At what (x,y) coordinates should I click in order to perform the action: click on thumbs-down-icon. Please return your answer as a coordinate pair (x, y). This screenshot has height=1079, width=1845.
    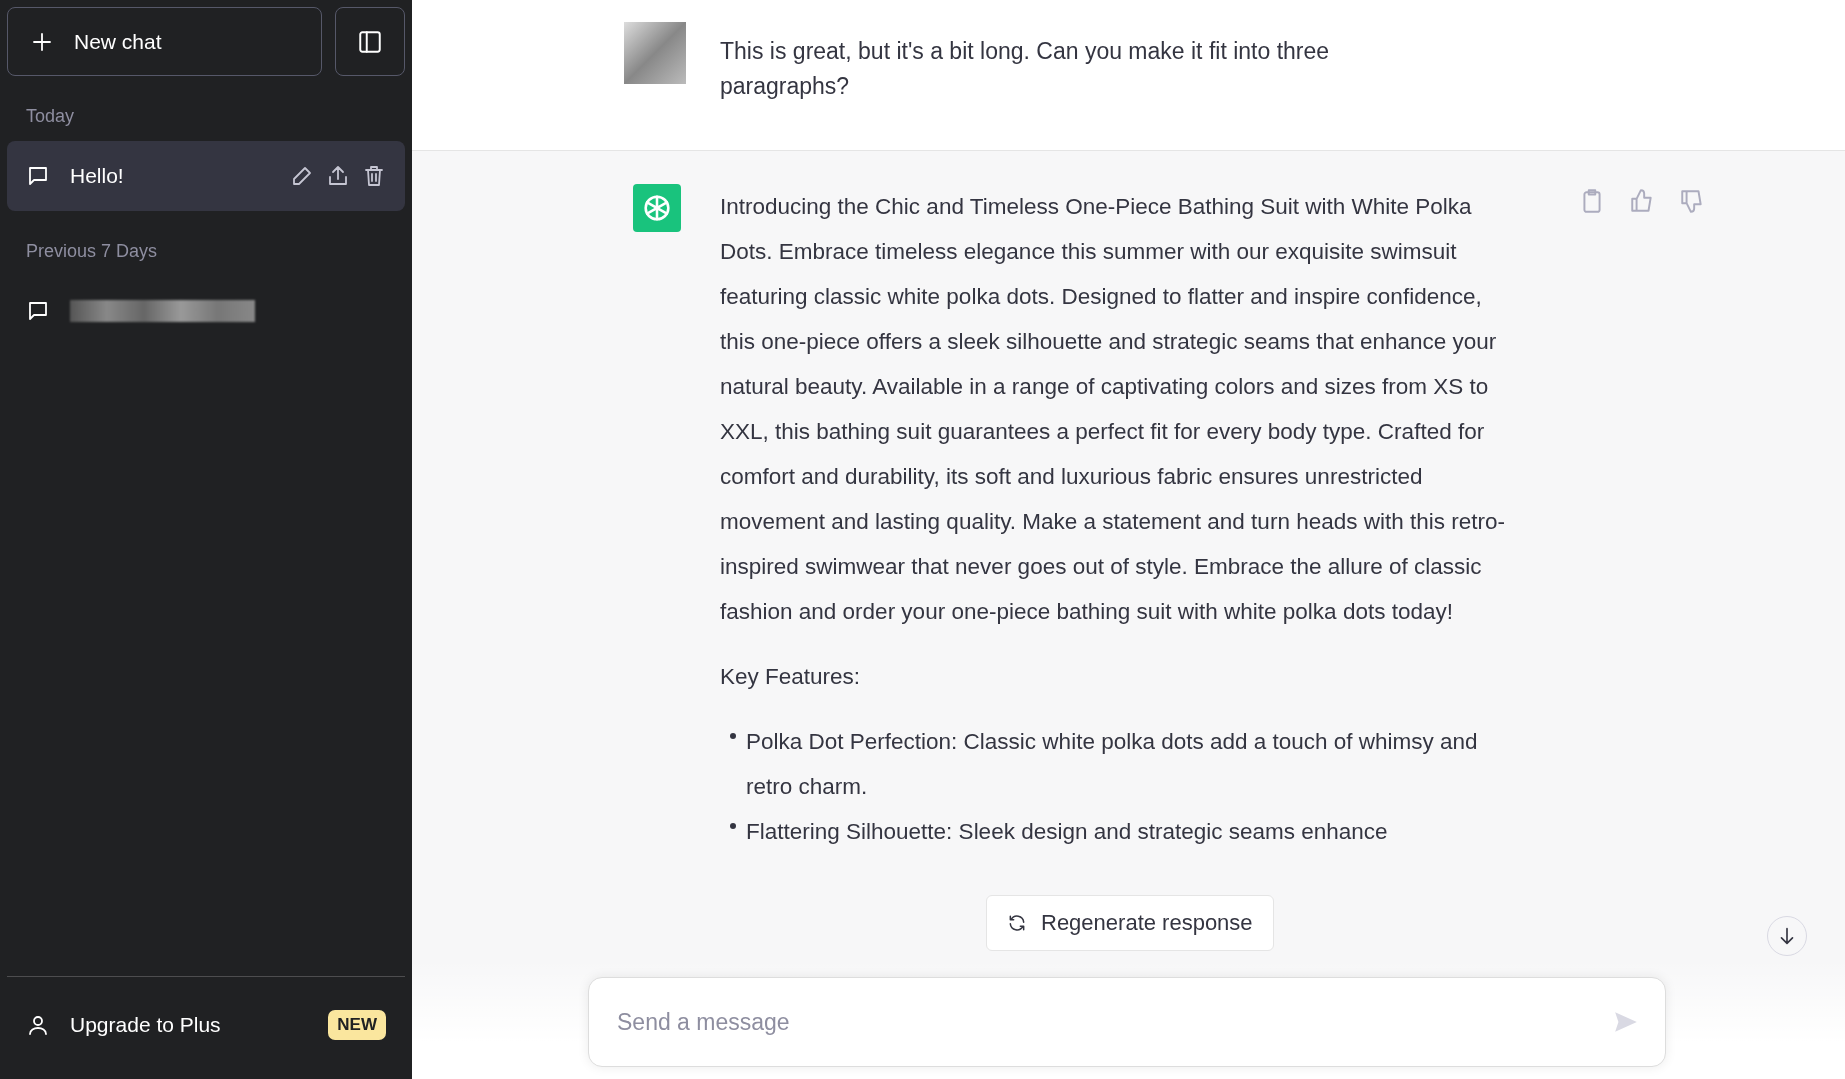
    Looking at the image, I should click on (1692, 201).